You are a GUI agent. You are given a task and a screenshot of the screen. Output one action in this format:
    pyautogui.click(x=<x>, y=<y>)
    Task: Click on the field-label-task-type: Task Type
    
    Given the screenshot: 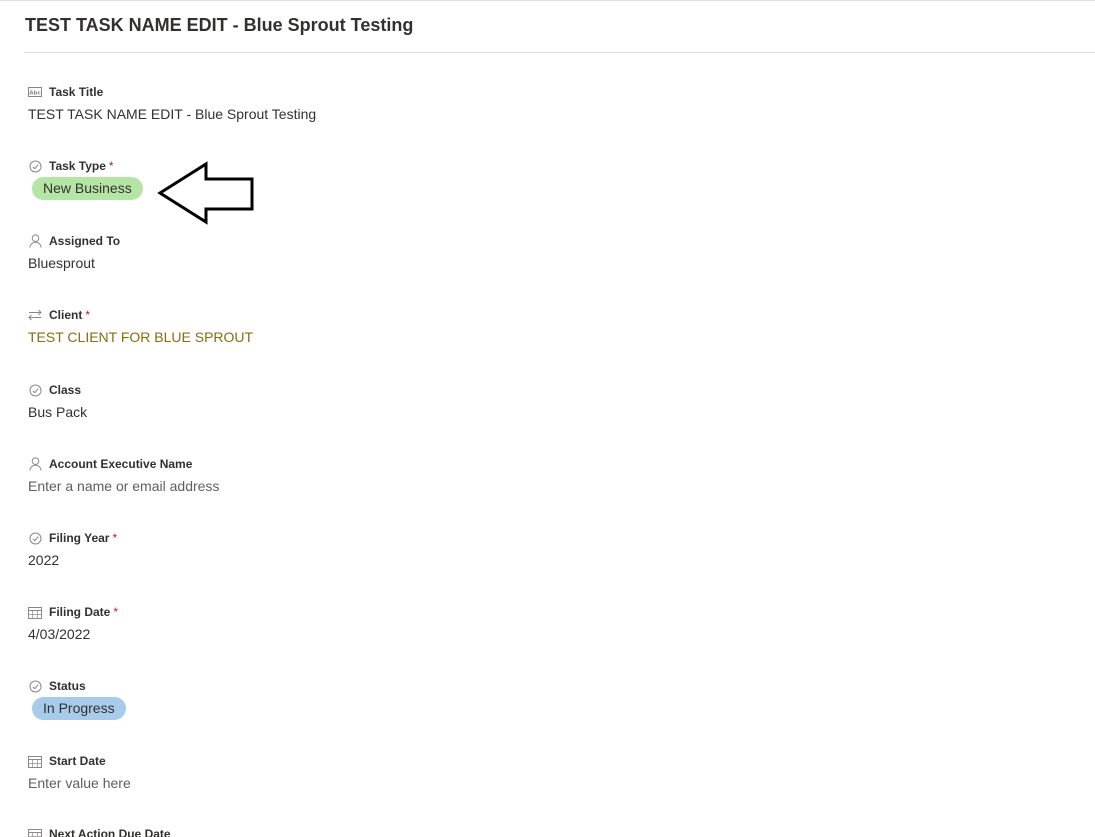 What is the action you would take?
    pyautogui.click(x=77, y=166)
    